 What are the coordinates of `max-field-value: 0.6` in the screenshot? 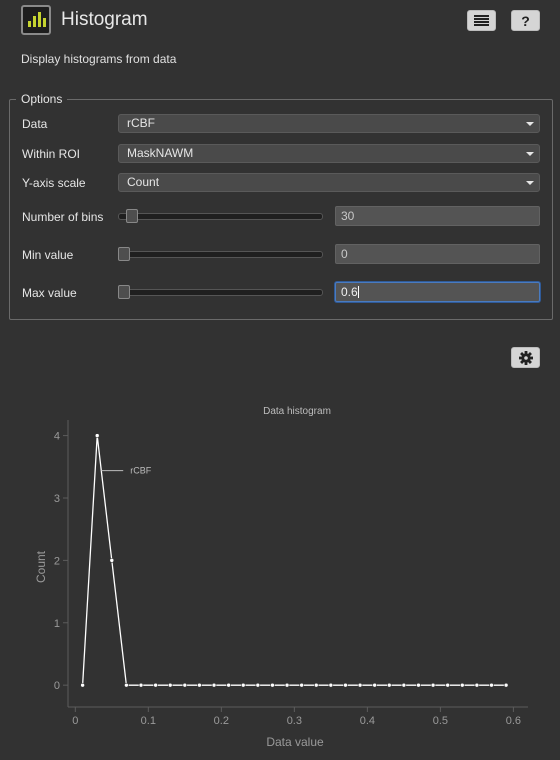 It's located at (349, 292).